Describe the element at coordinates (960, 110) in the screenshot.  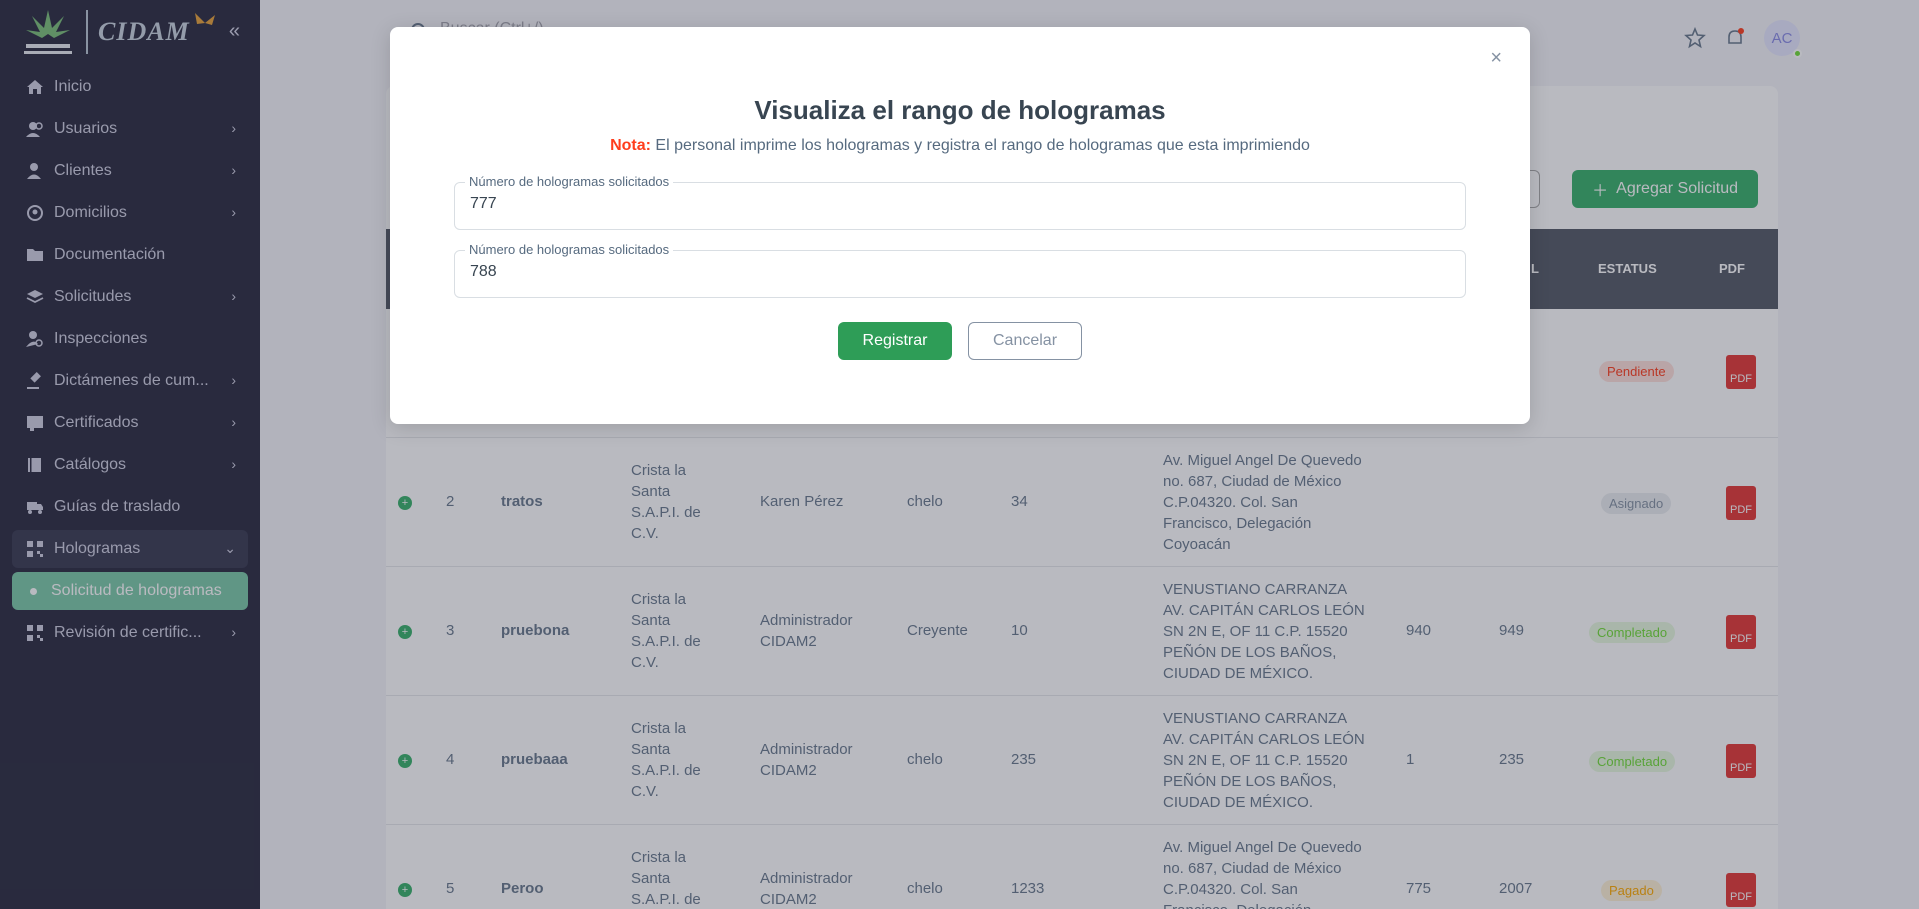
I see `modal-title: Visualiza el rango de hologramas` at that location.